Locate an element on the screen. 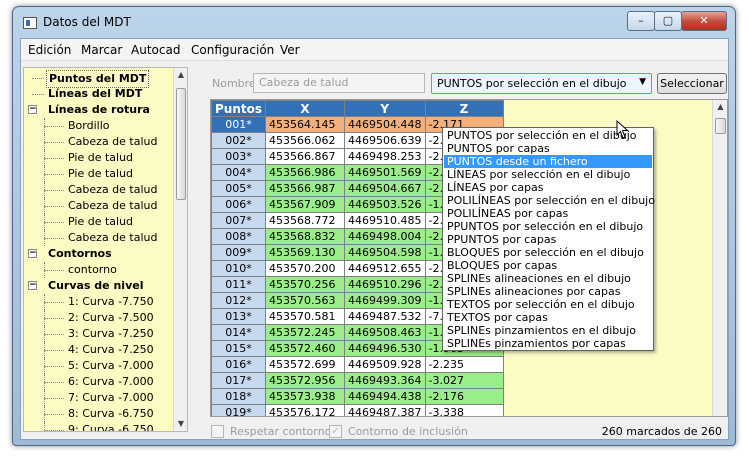  tree-item: Bordillo is located at coordinates (99, 126).